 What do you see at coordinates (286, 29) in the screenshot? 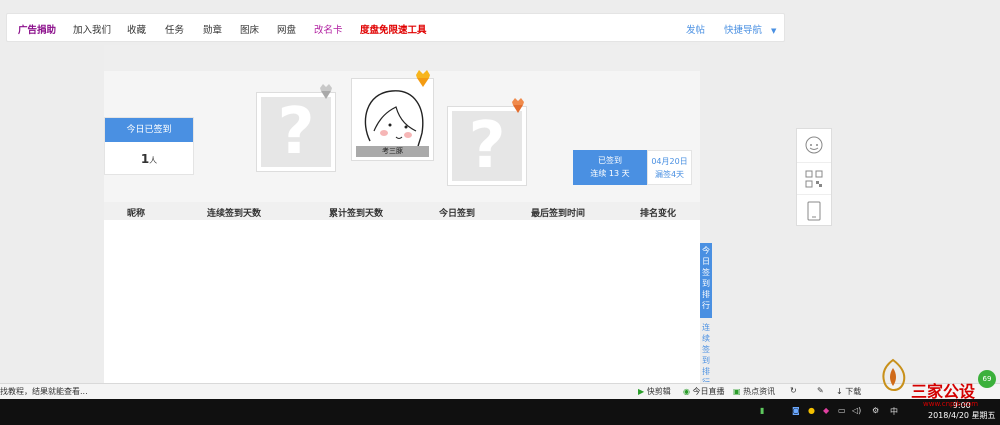
I see `nav-item-netdisk: 网盘` at bounding box center [286, 29].